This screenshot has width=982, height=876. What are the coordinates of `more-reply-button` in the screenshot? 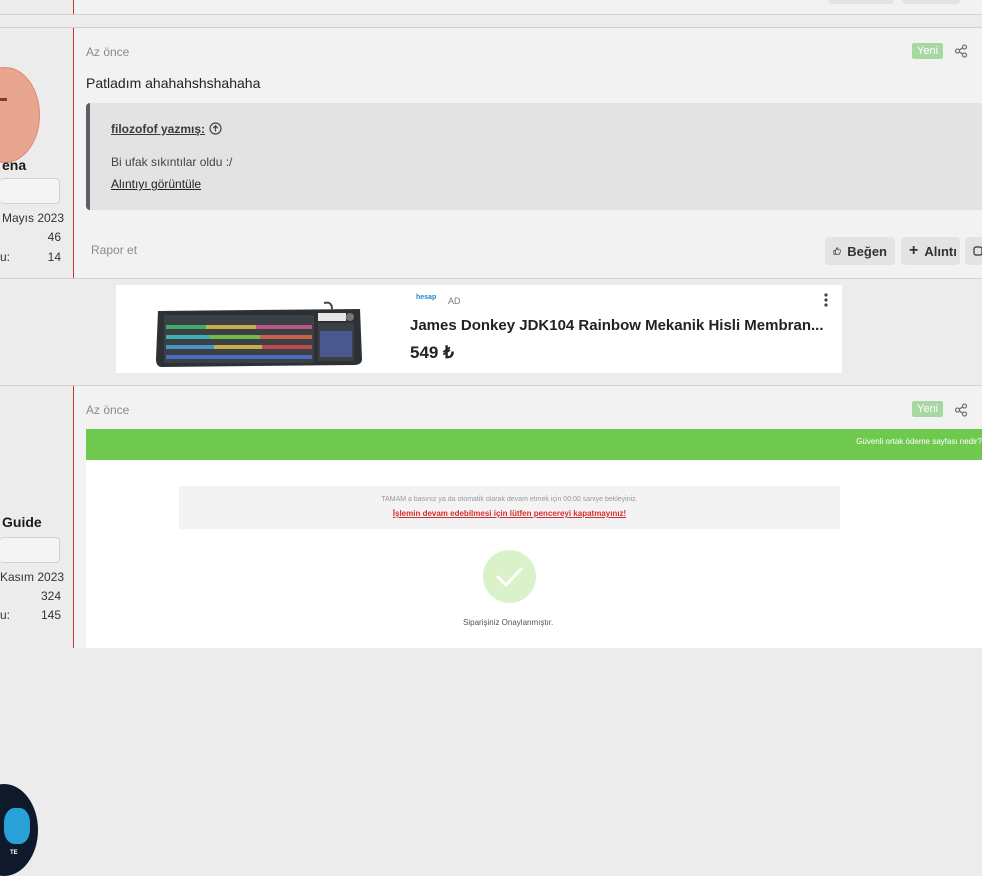 It's located at (973, 251).